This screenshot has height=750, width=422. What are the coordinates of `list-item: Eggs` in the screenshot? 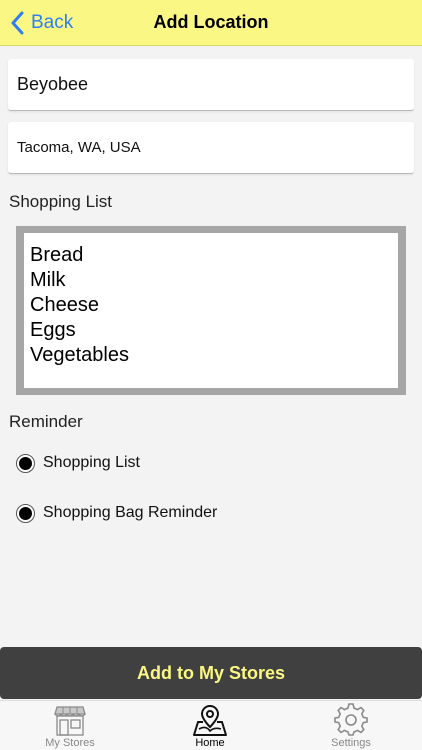 It's located at (53, 330).